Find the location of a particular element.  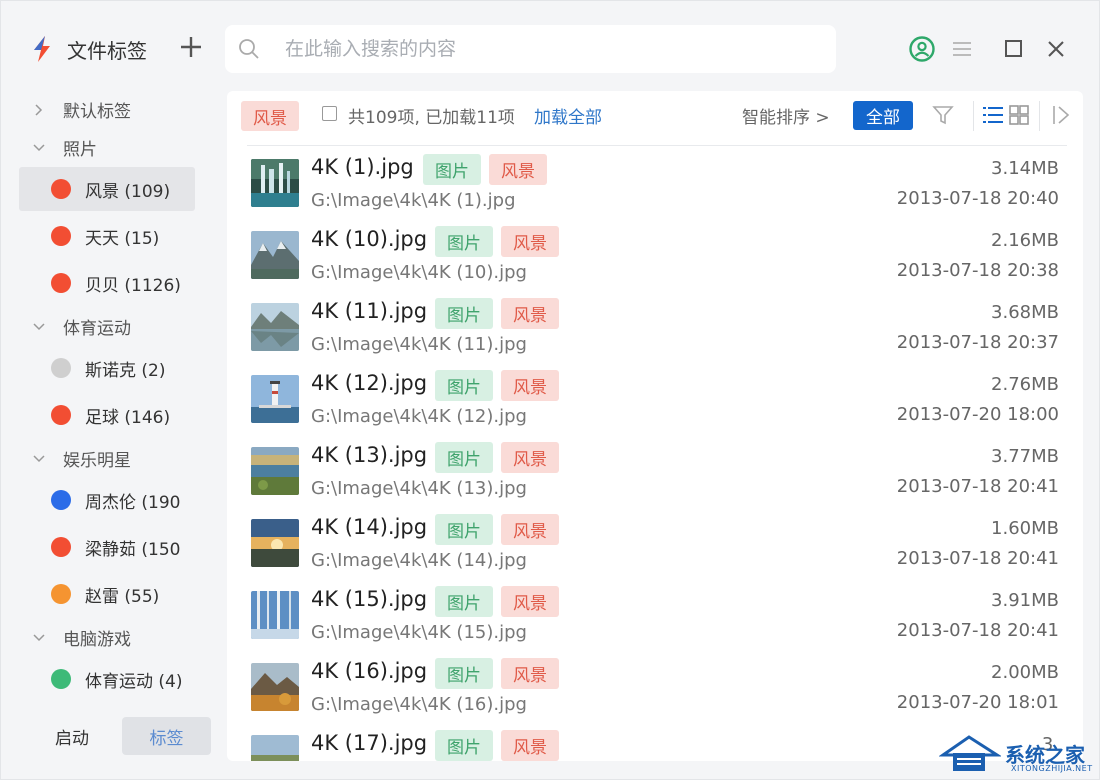

sort-dropdown: 智能排序 > is located at coordinates (786, 115).